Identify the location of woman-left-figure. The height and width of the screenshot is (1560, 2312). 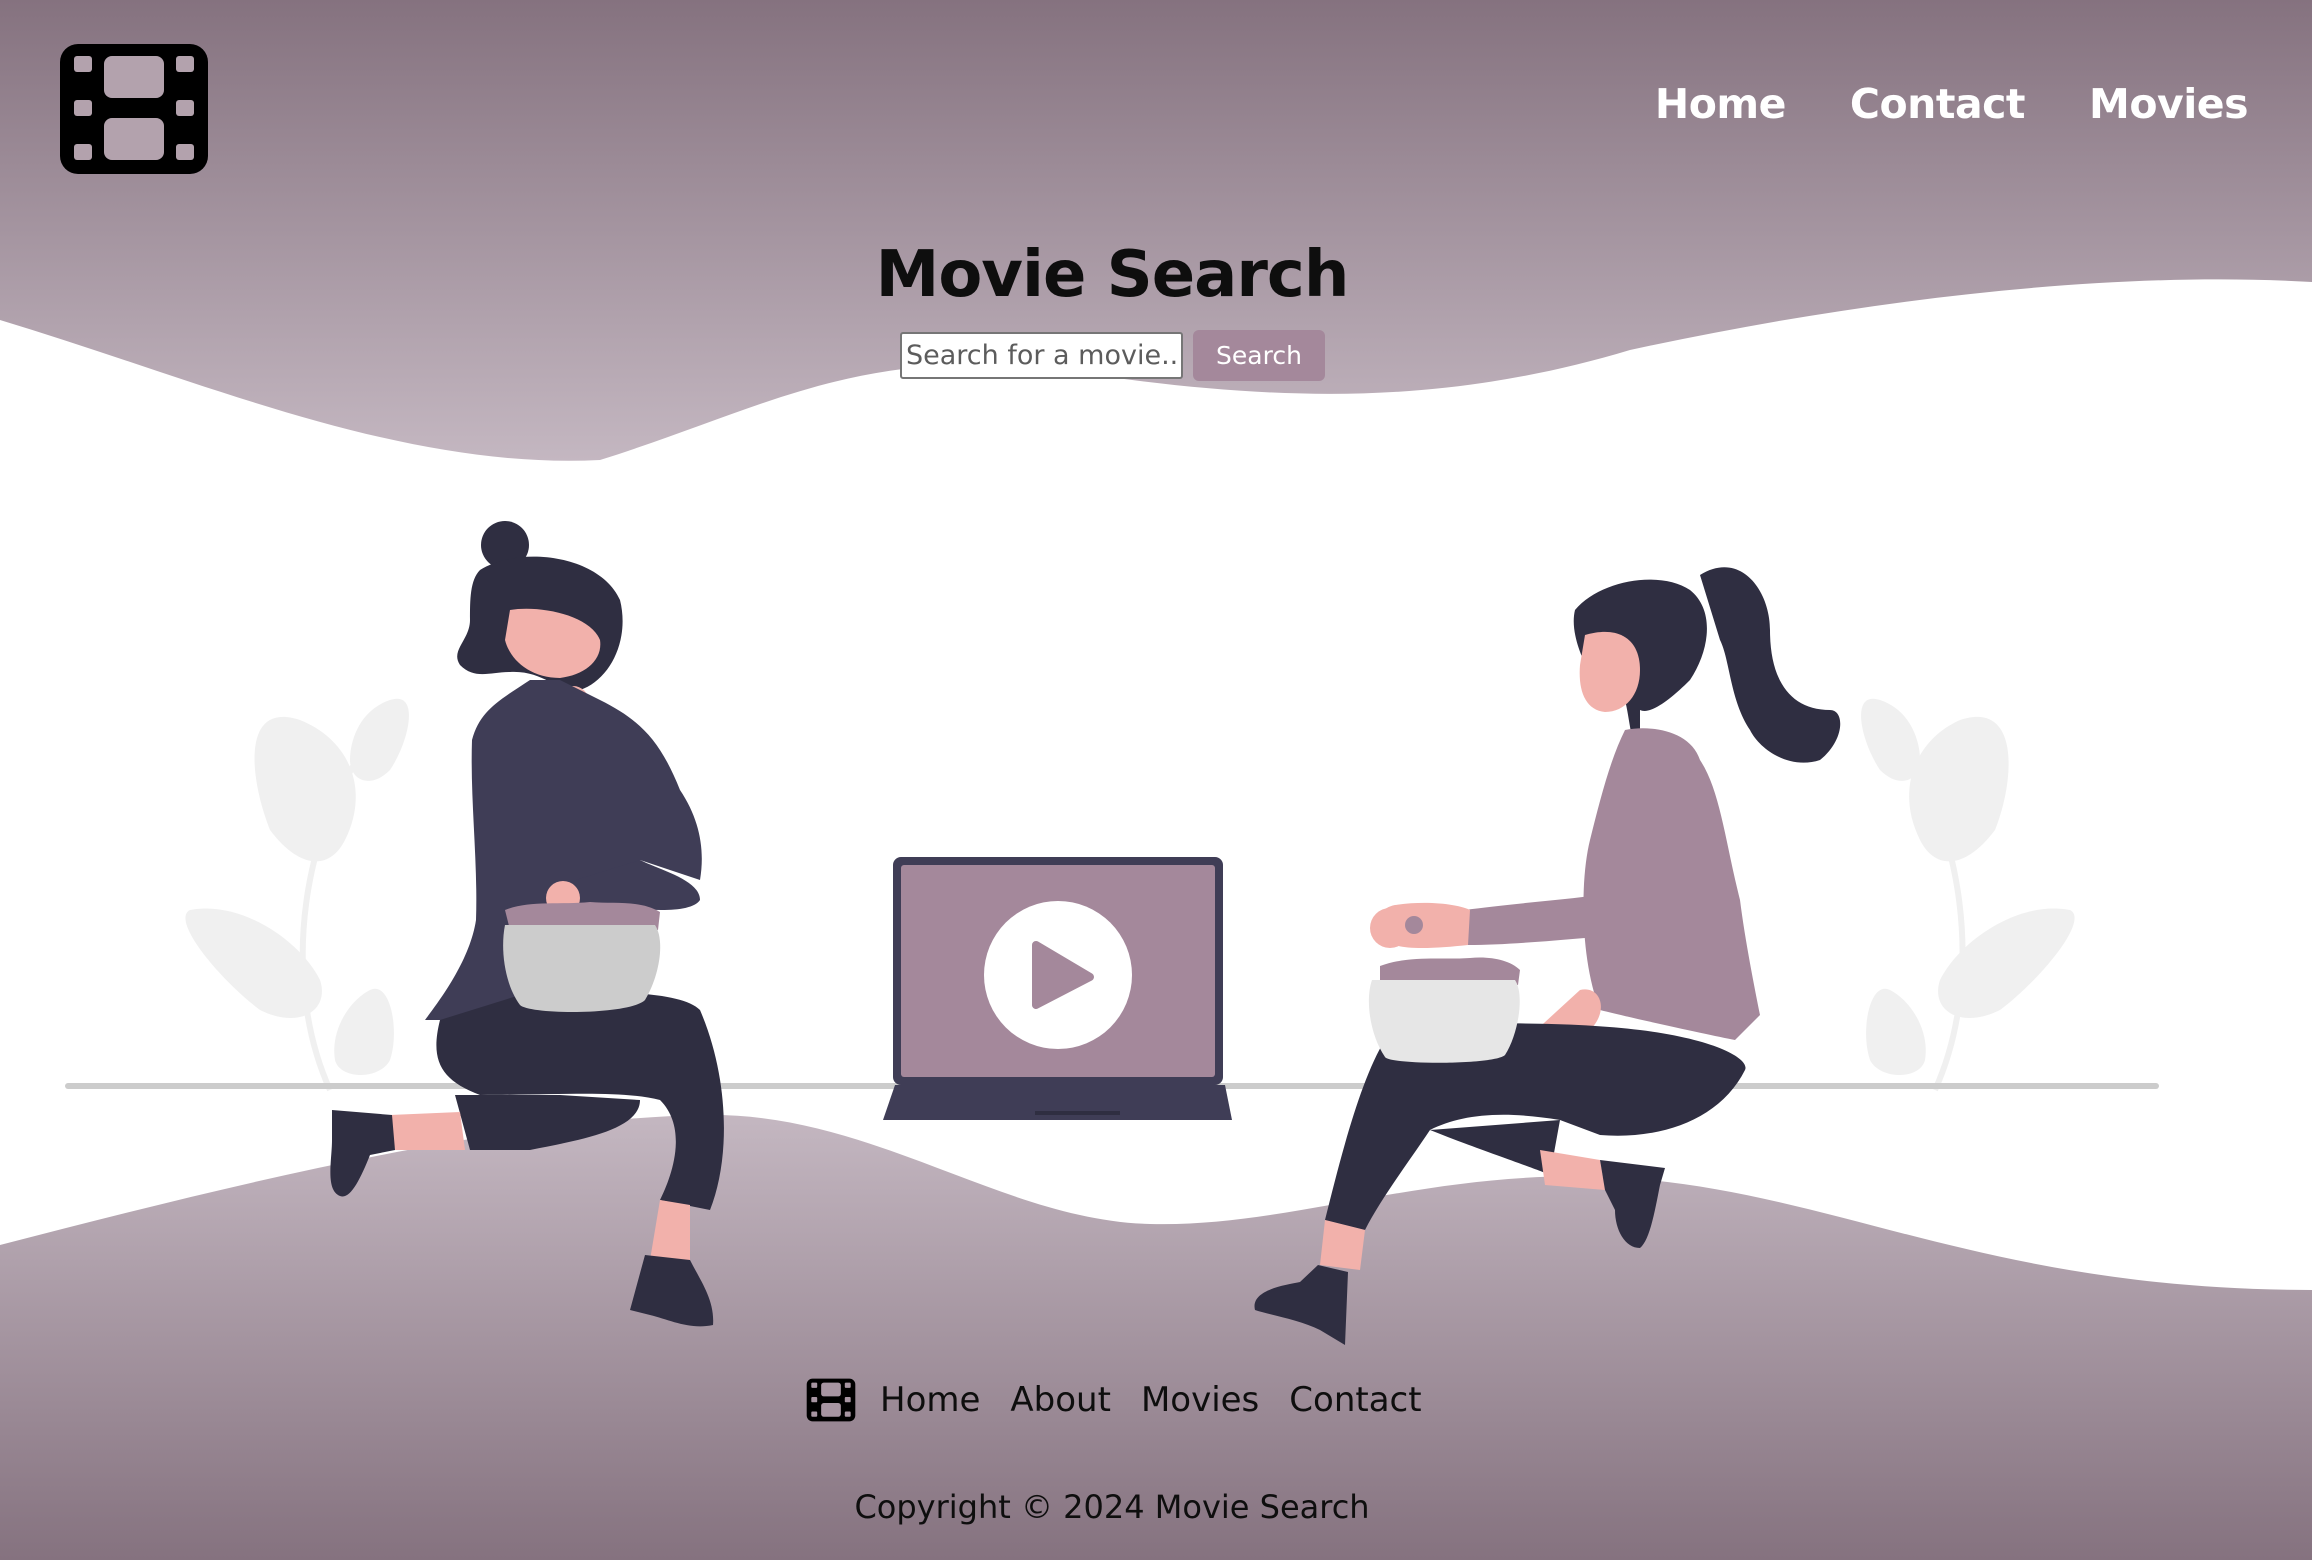
(527, 924).